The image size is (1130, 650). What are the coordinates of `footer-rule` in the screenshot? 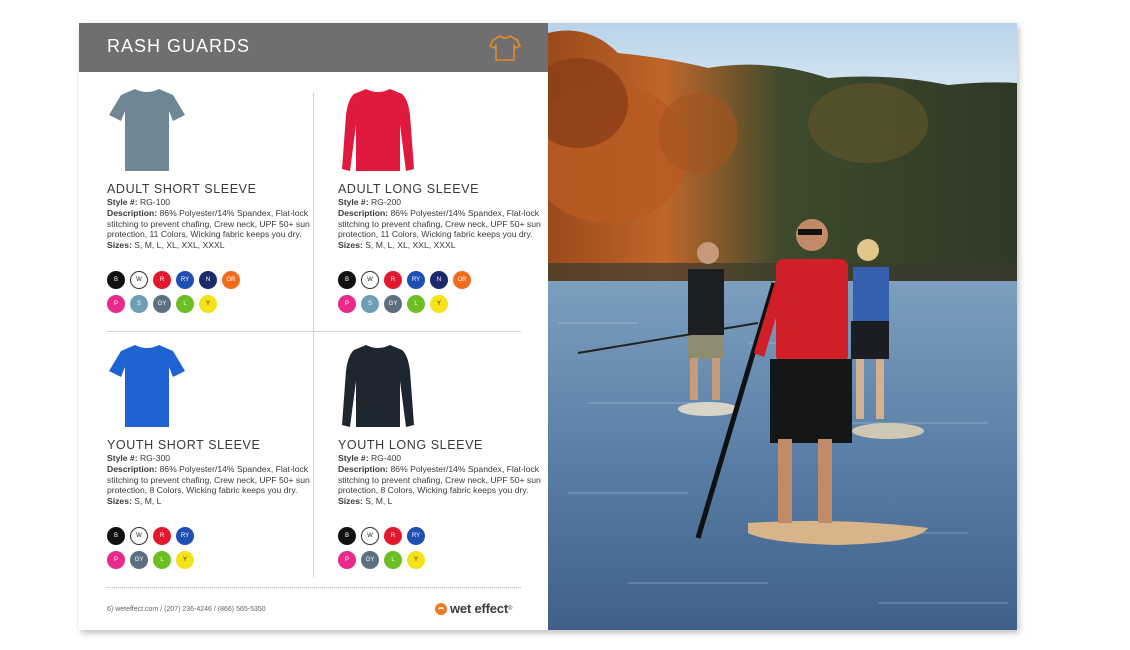 It's located at (314, 587).